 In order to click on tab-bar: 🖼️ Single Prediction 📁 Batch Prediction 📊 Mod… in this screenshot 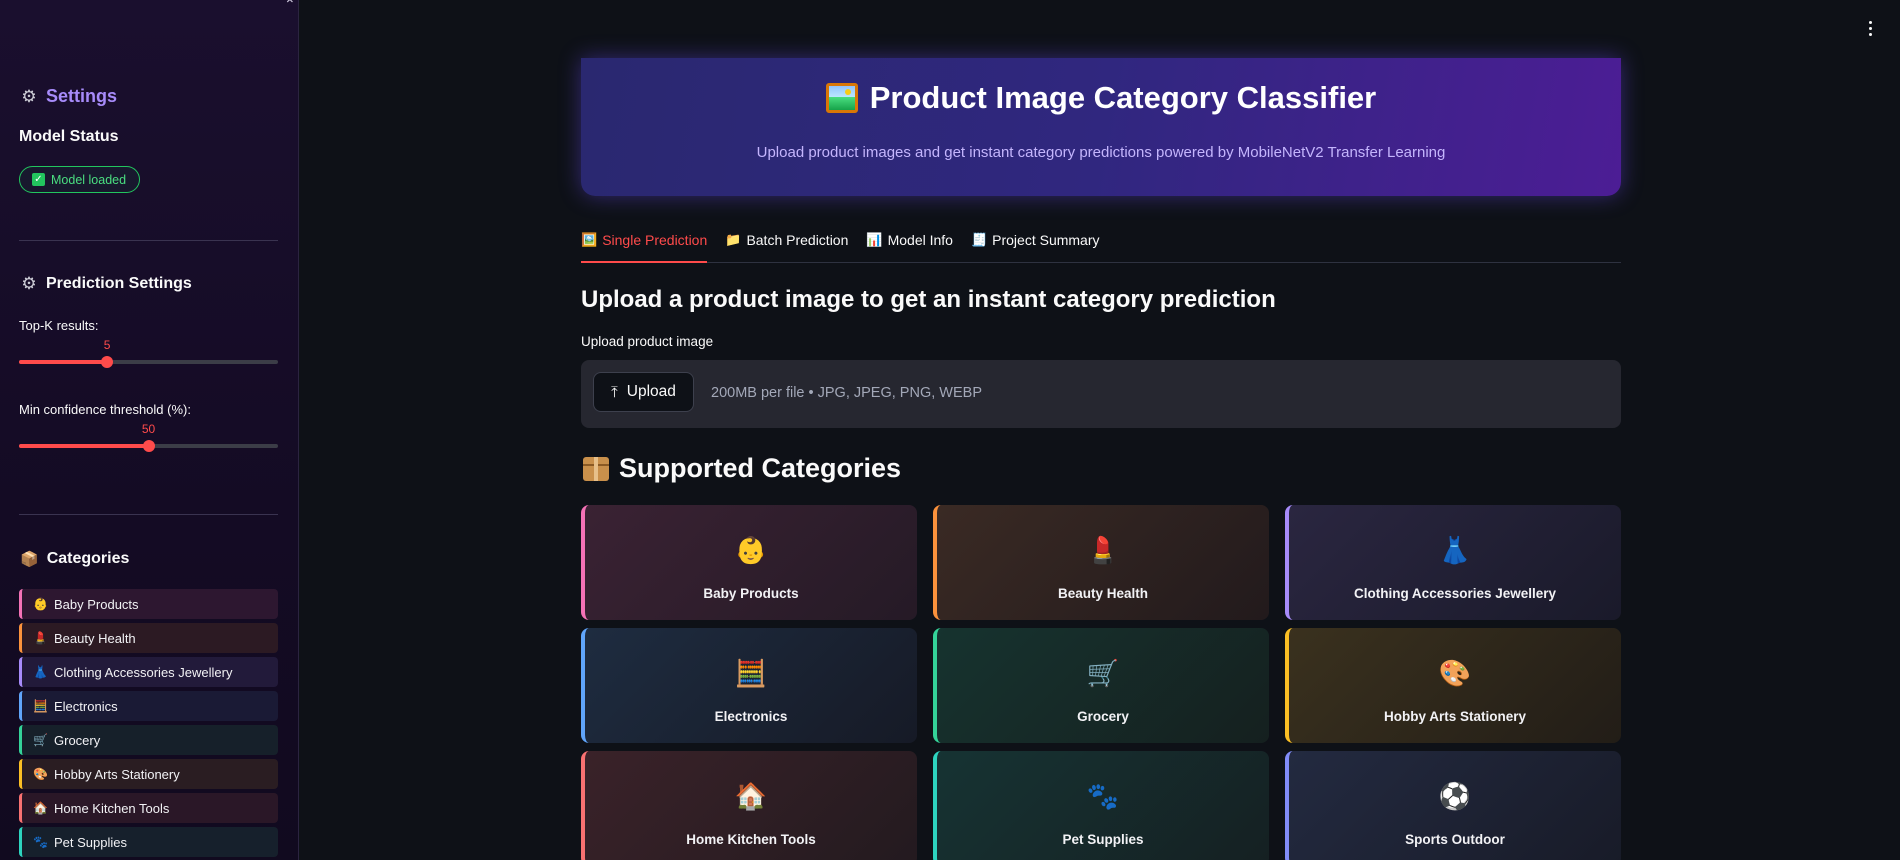, I will do `click(1101, 244)`.